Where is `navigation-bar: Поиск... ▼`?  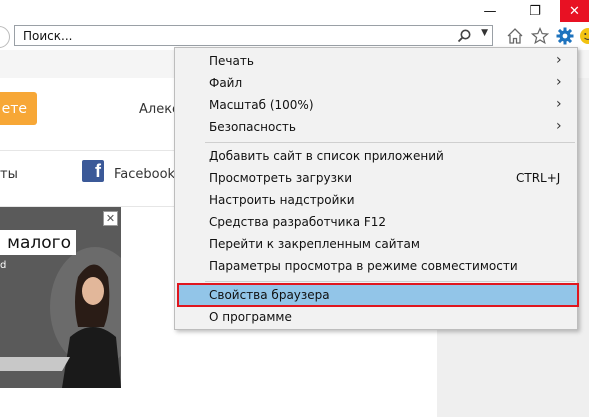 navigation-bar: Поиск... ▼ is located at coordinates (294, 36).